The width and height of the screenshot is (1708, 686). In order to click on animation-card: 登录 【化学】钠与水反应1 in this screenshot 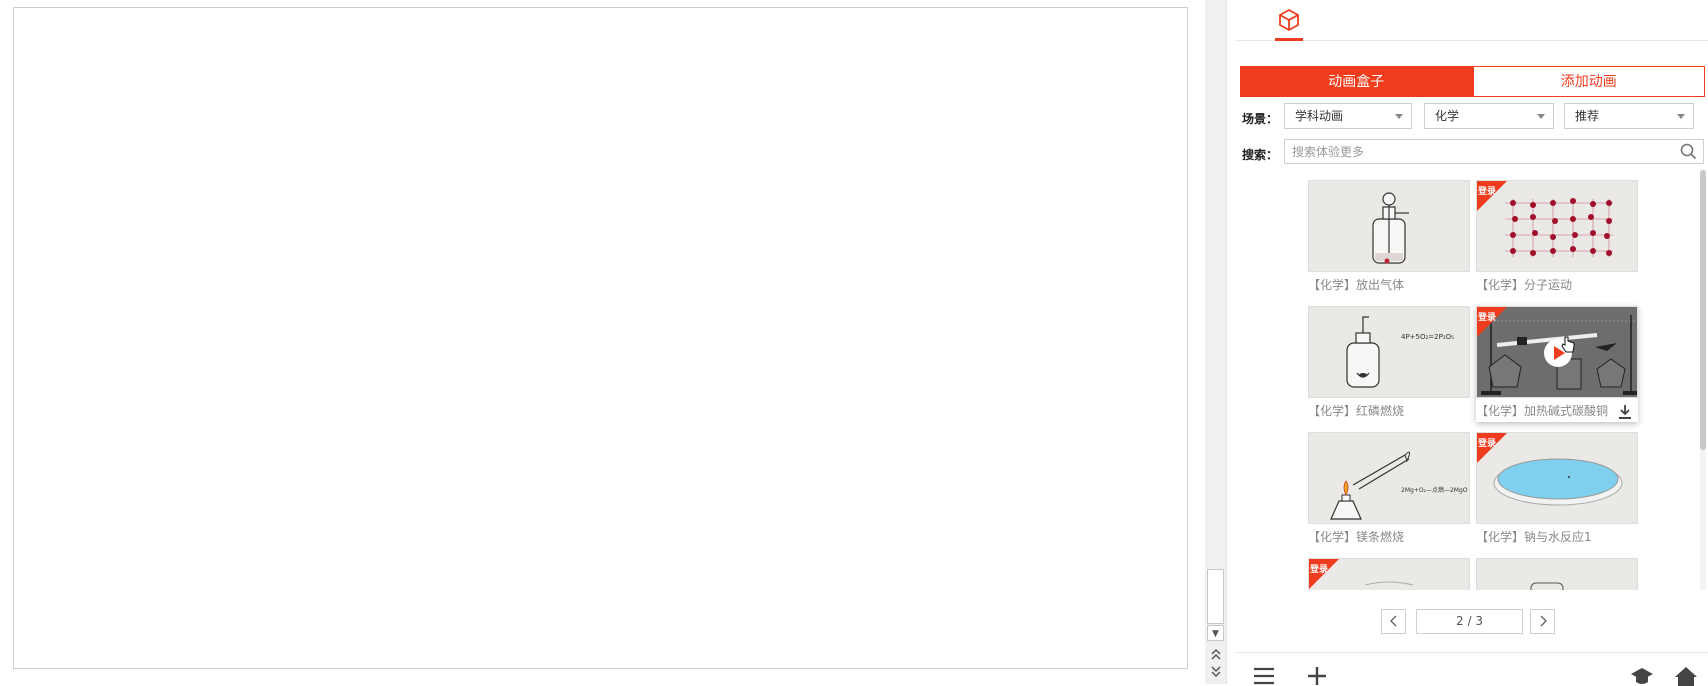, I will do `click(1557, 491)`.